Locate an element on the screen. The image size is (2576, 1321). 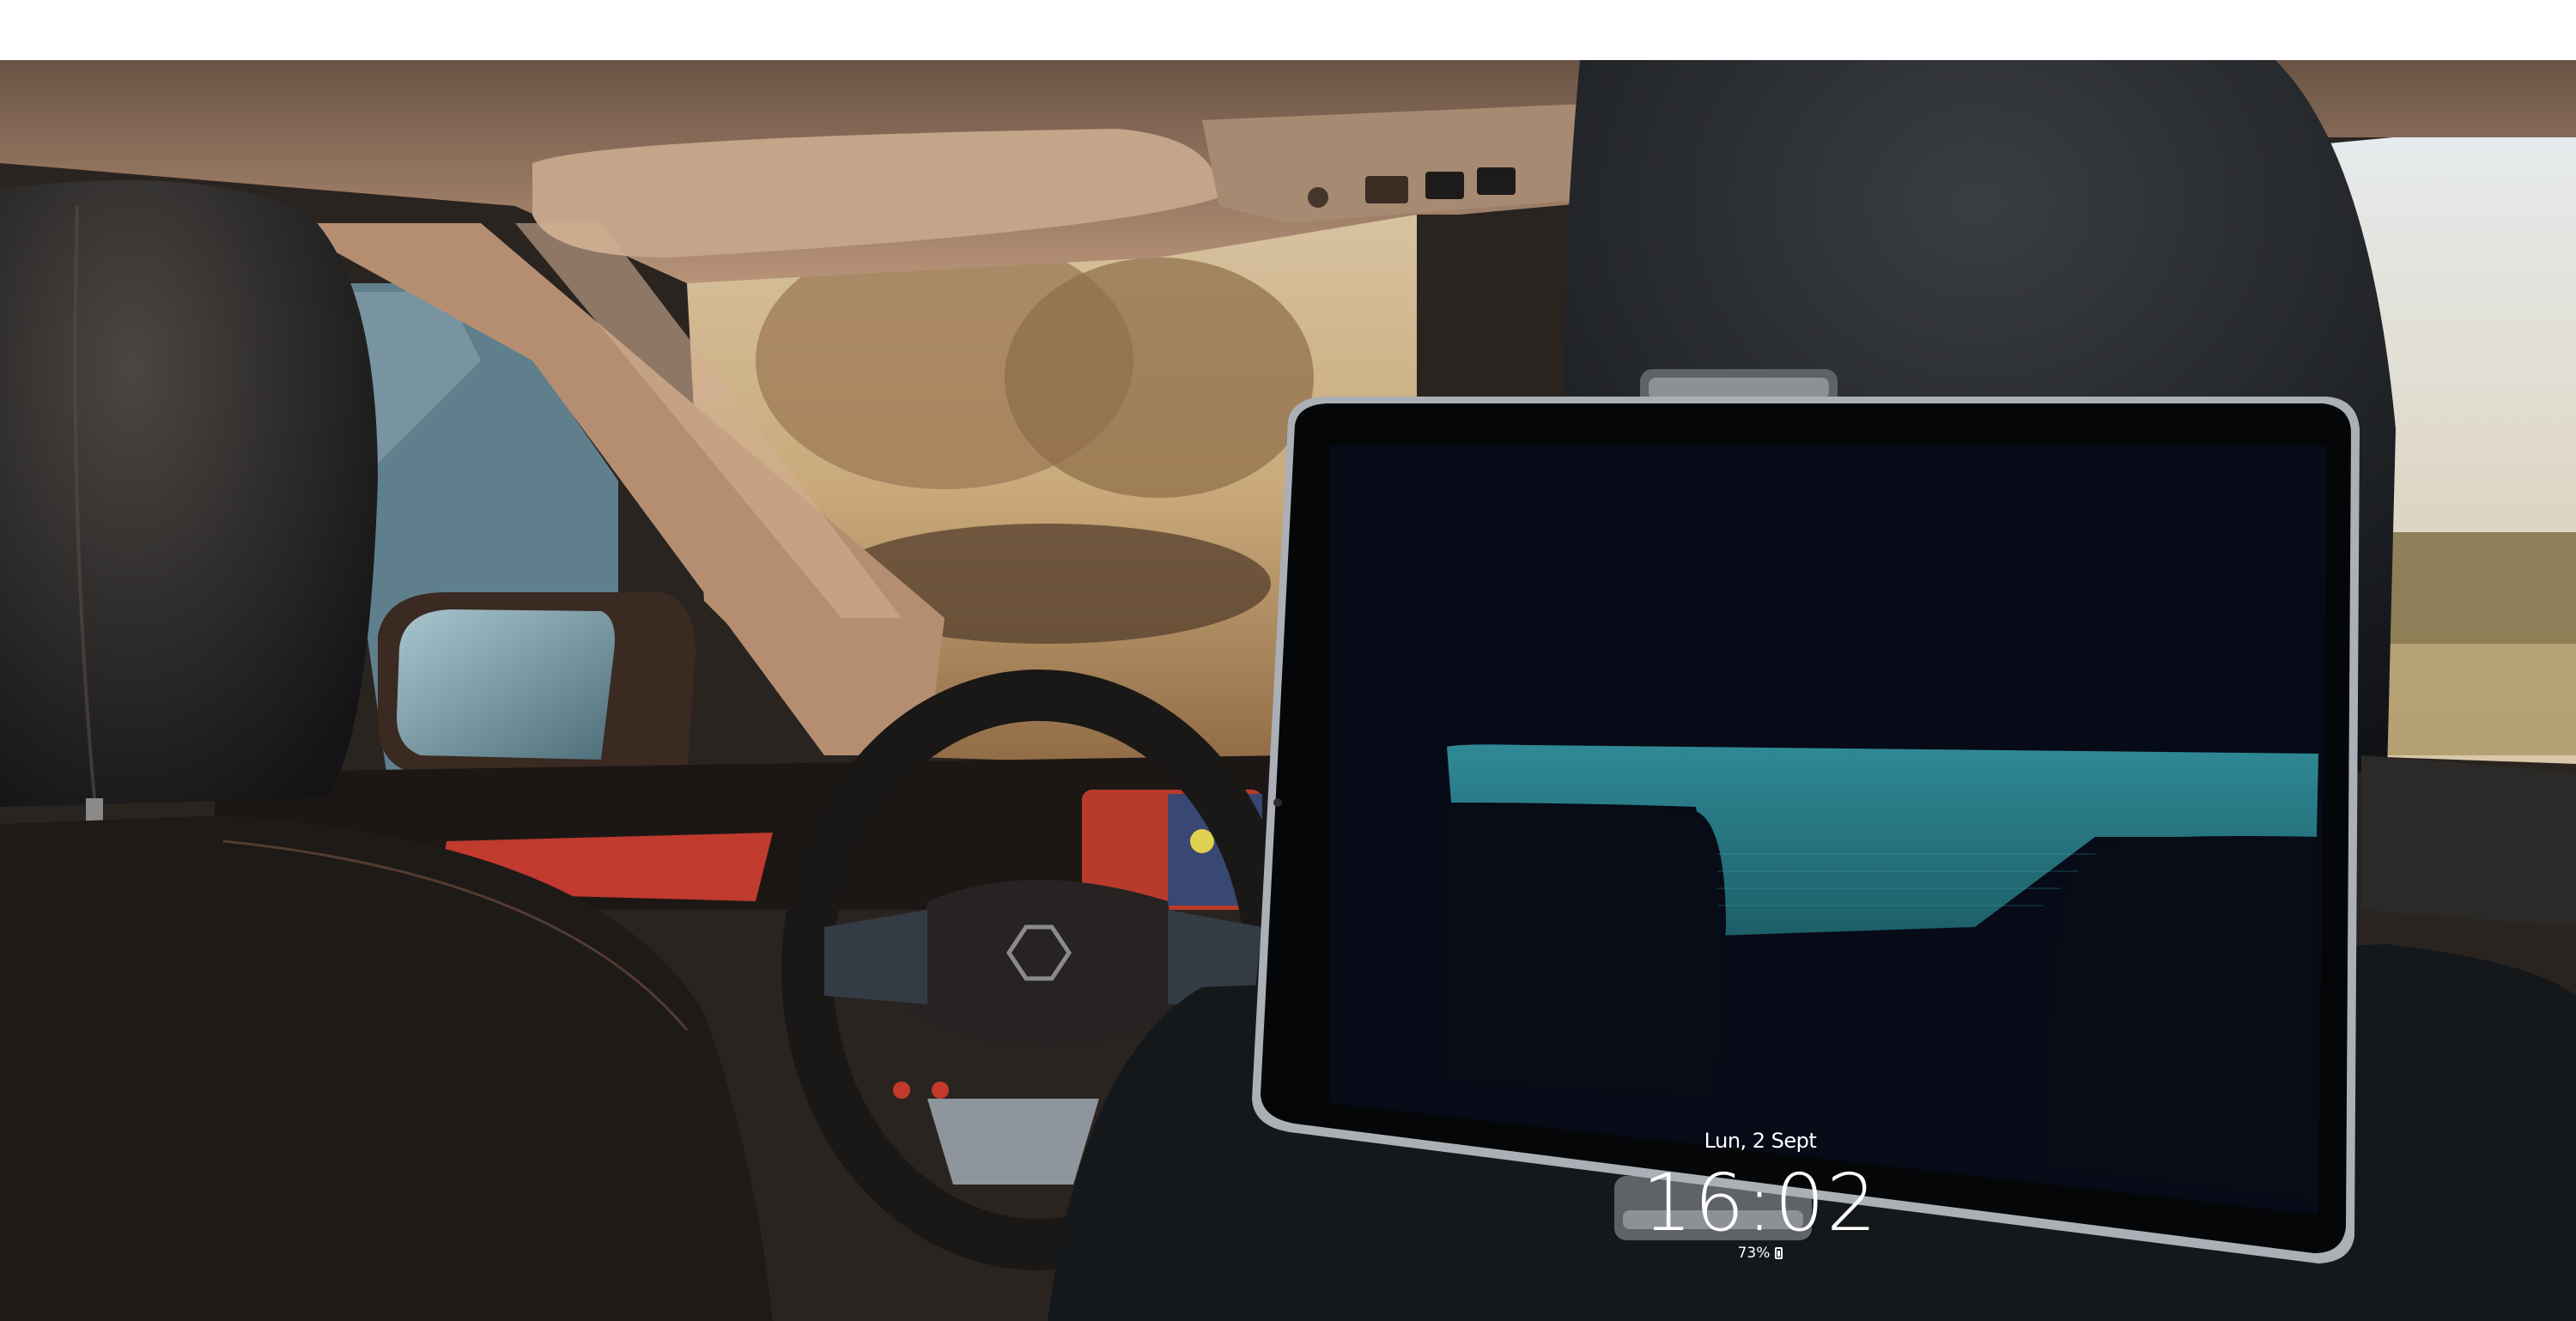
battery-icon is located at coordinates (1779, 1253).